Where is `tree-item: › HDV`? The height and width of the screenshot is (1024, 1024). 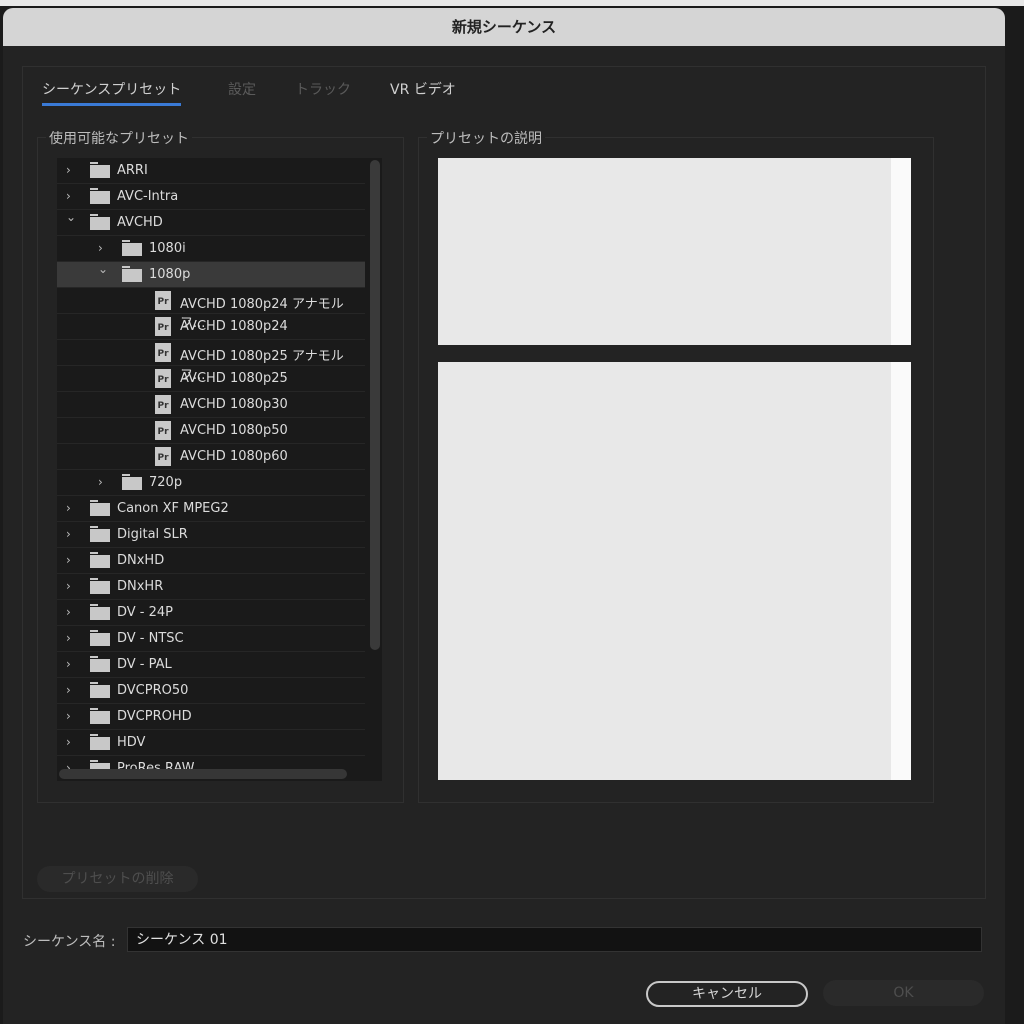
tree-item: › HDV is located at coordinates (211, 743).